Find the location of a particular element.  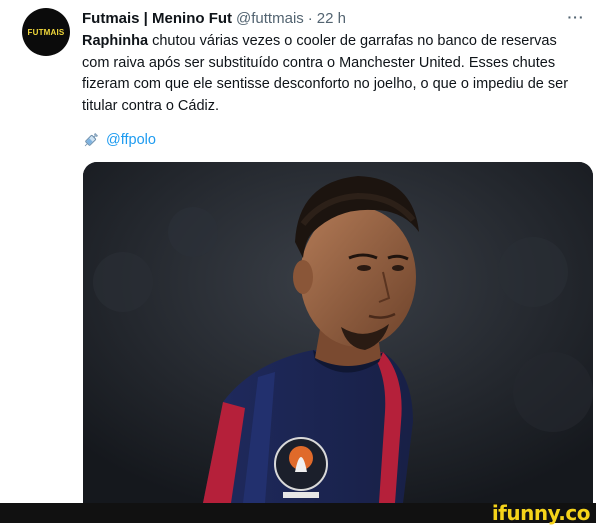

tweet-header: Futmais | Menino Fut @futtmais · 22 h is located at coordinates (214, 18).